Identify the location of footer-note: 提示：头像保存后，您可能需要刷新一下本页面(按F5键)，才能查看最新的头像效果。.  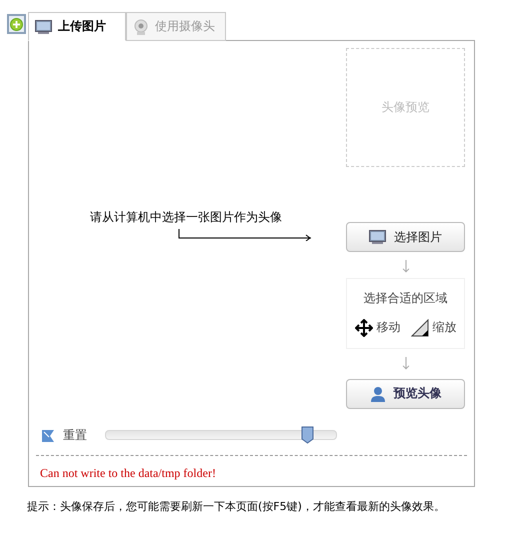
(236, 506).